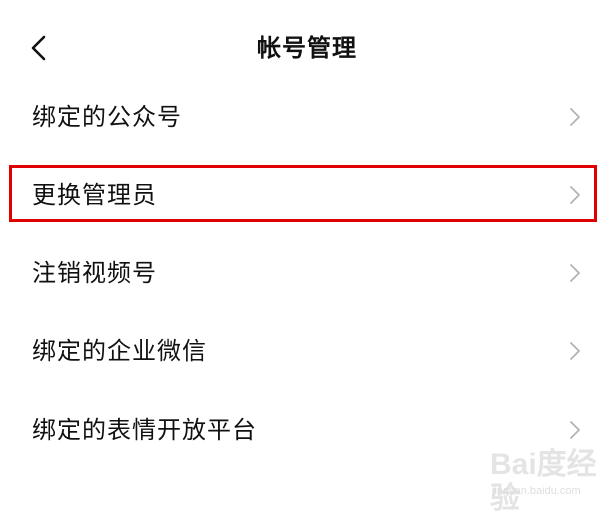  What do you see at coordinates (107, 117) in the screenshot?
I see `menu-item-label: 绑定的公众号` at bounding box center [107, 117].